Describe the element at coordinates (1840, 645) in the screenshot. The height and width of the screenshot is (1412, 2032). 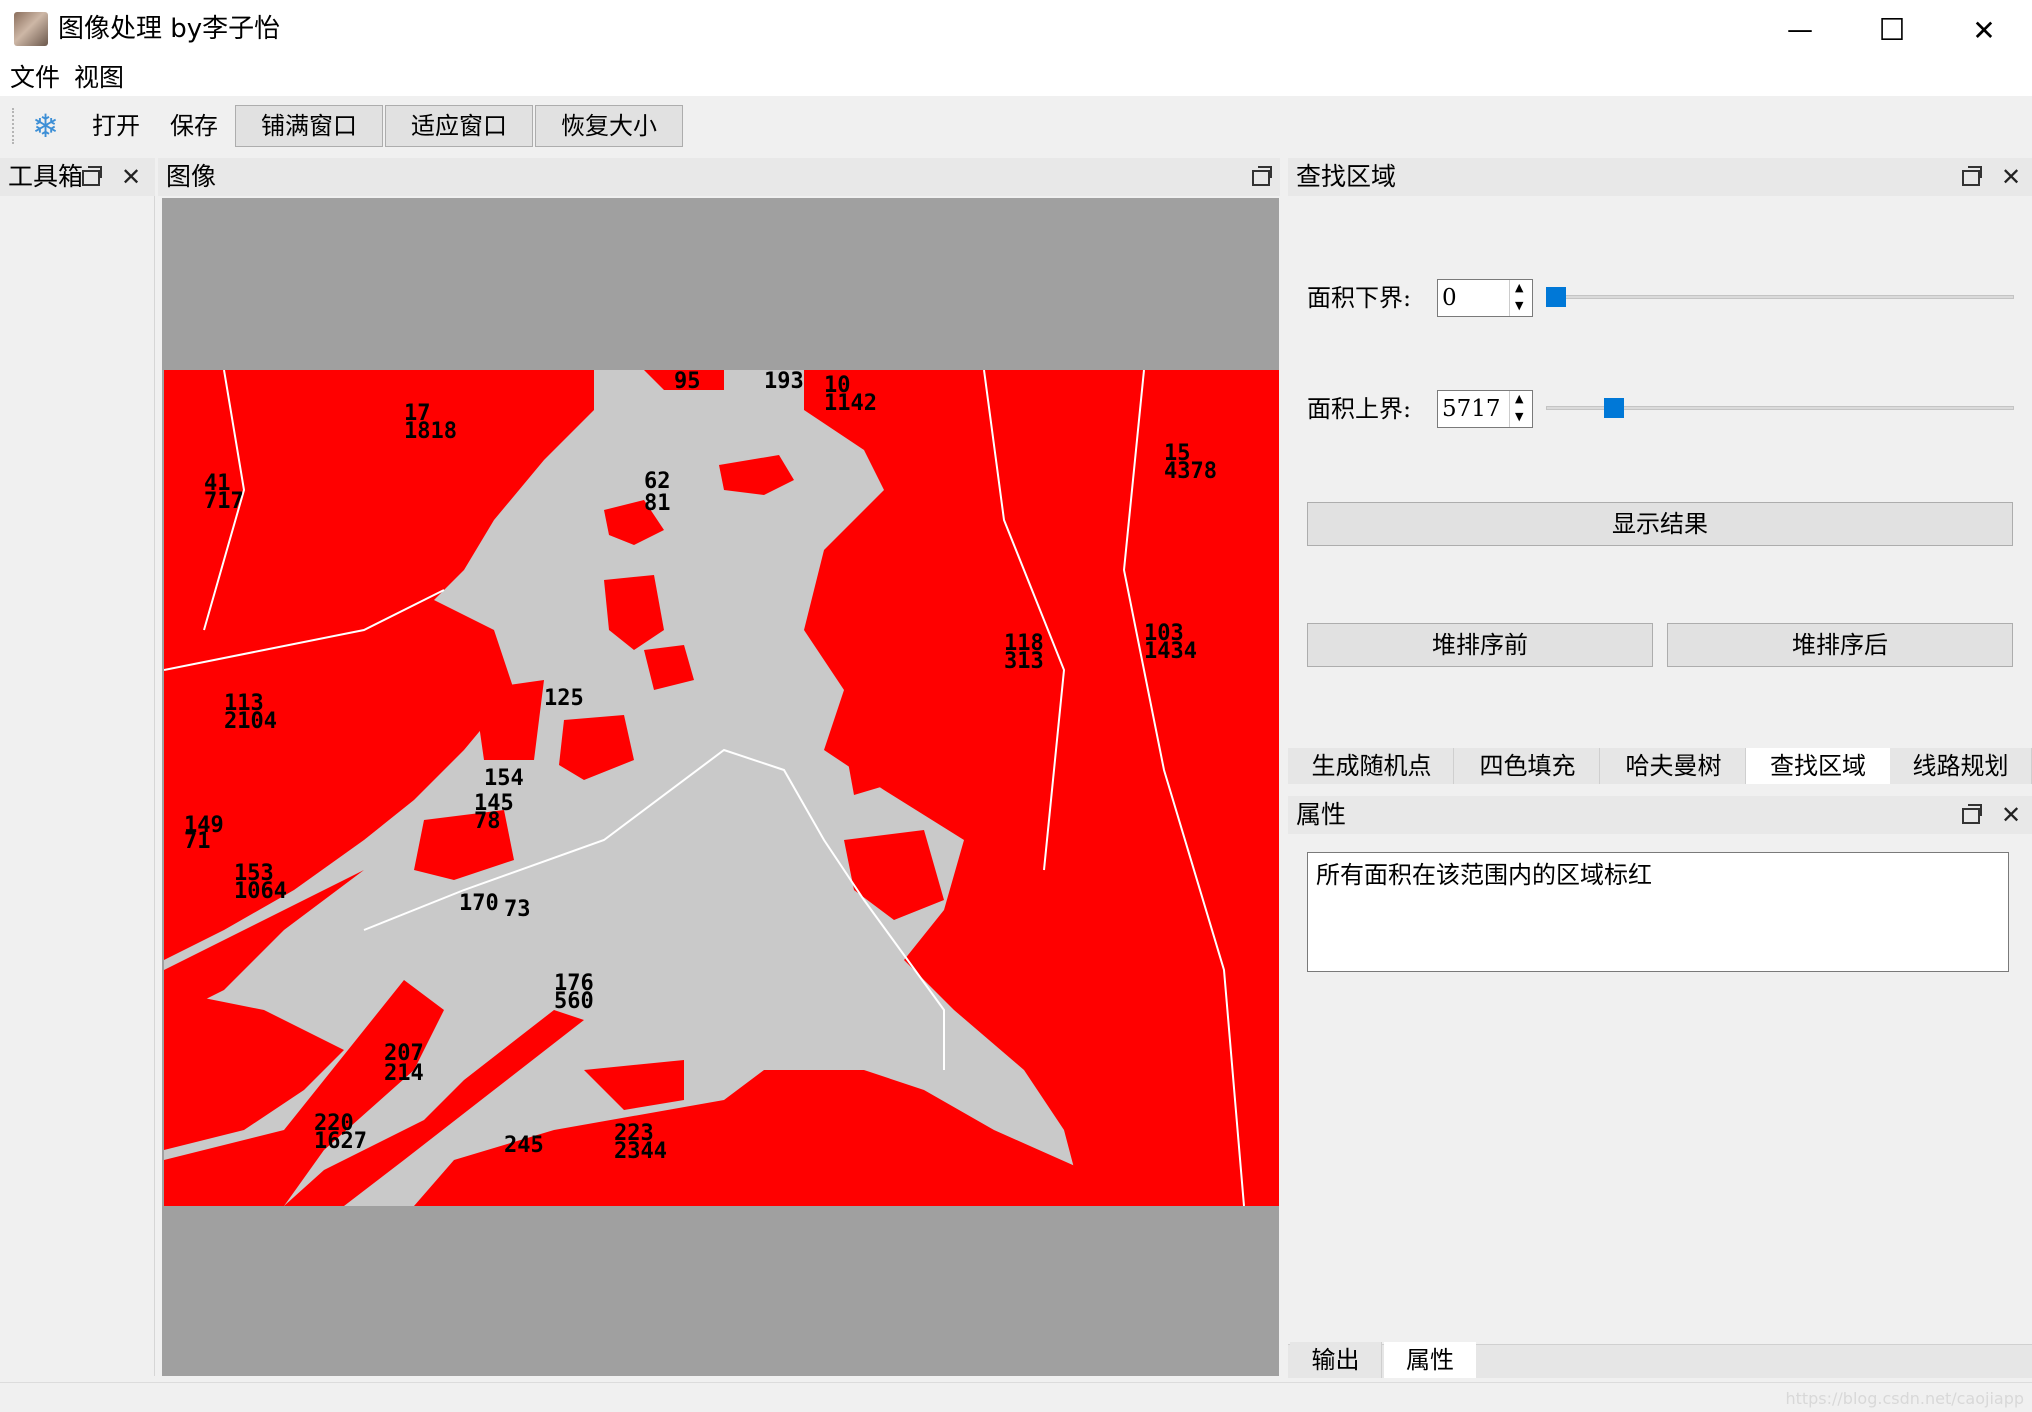
I see `after-heapsort-button: 堆排序后` at that location.